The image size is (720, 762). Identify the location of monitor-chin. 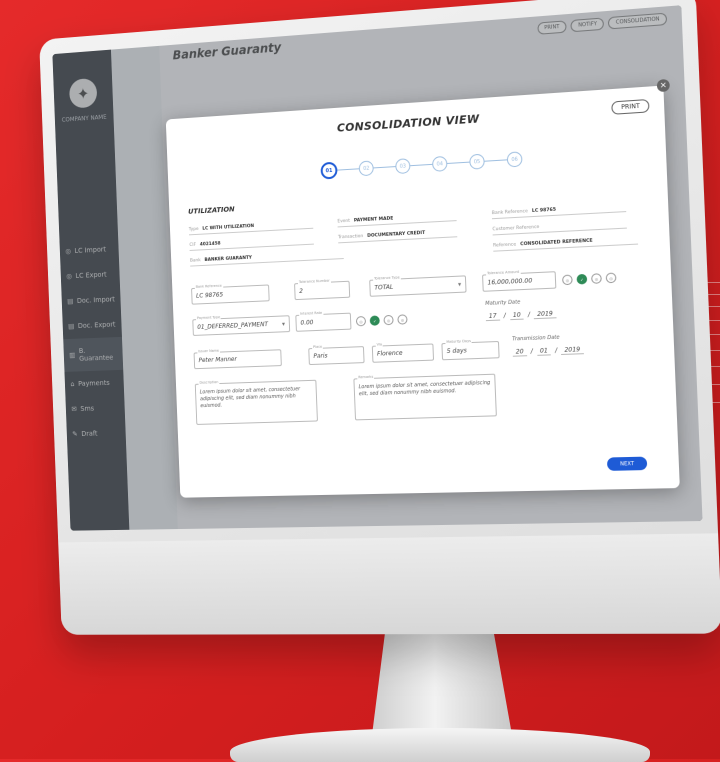
(389, 583).